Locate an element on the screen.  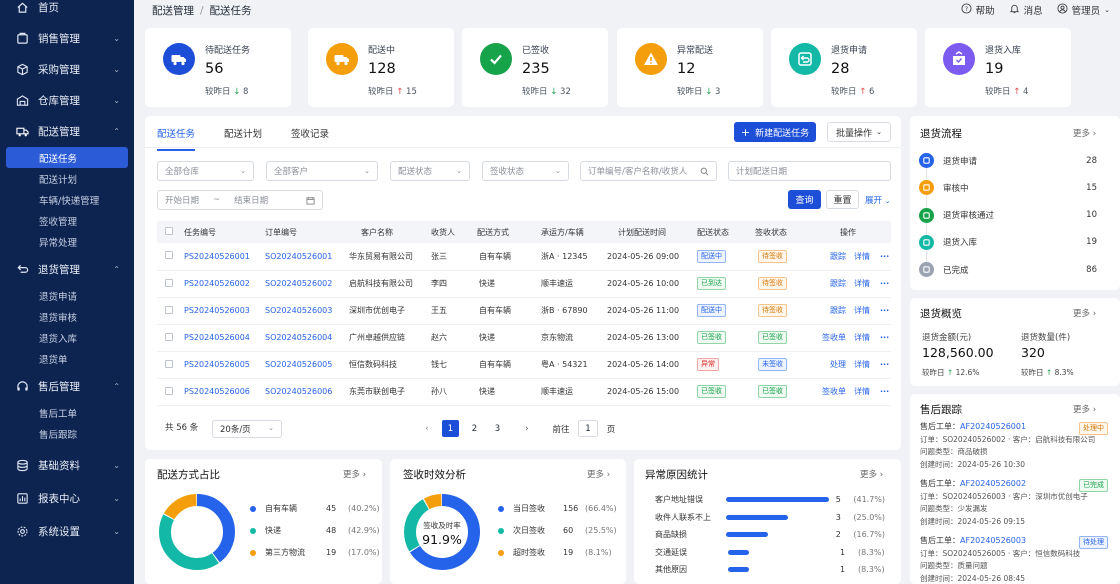
stat-card: 已签收 235 较昨日 ↓ 32 is located at coordinates (535, 67).